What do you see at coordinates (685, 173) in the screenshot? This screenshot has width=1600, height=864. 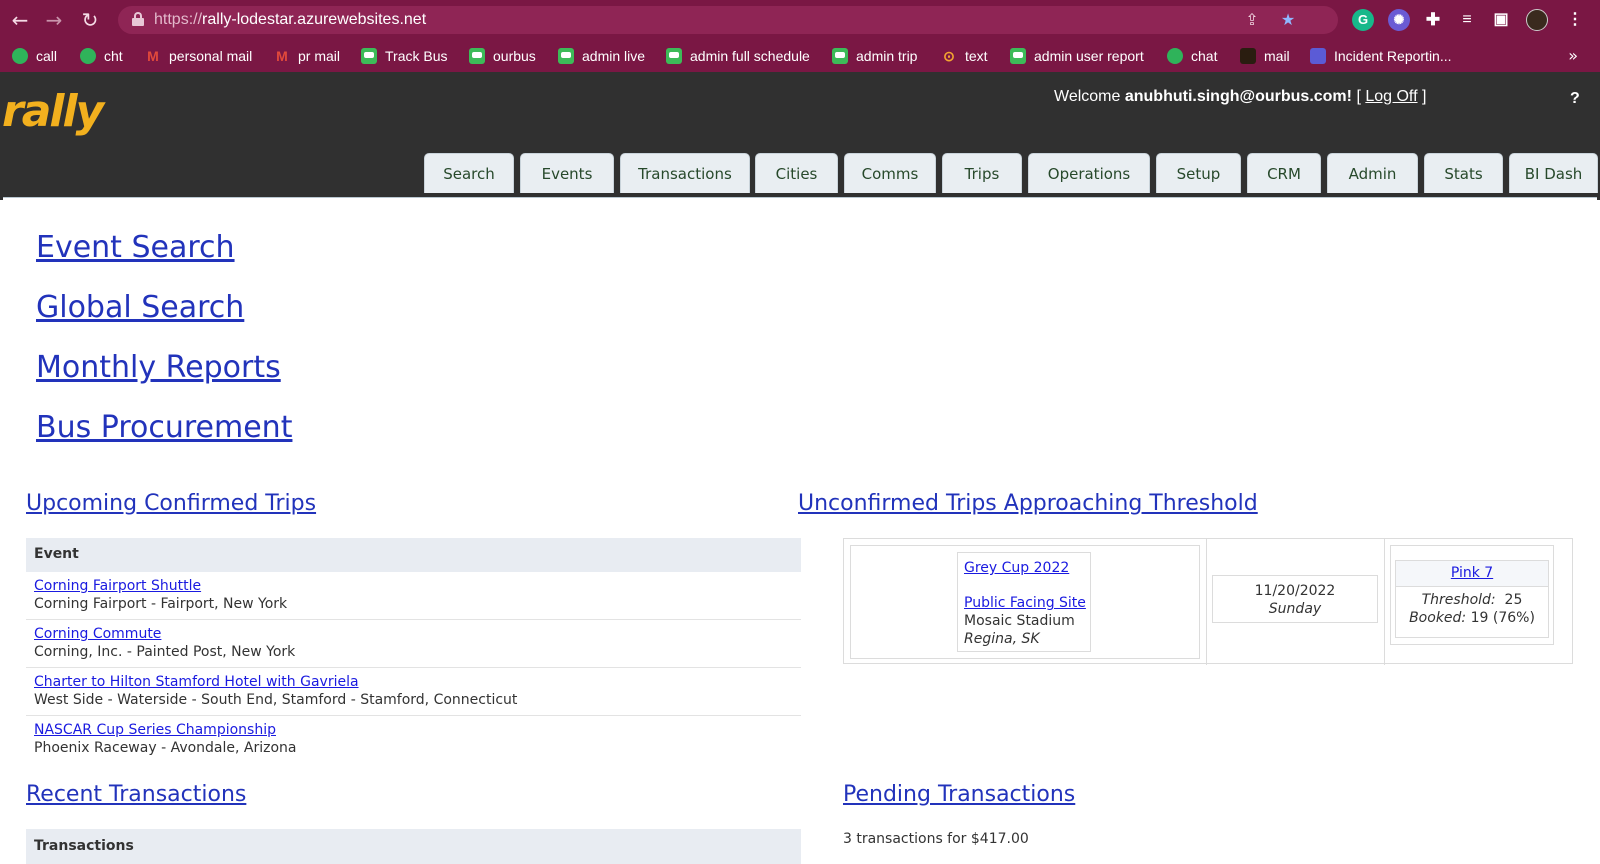 I see `tab-transactions: Transactions` at bounding box center [685, 173].